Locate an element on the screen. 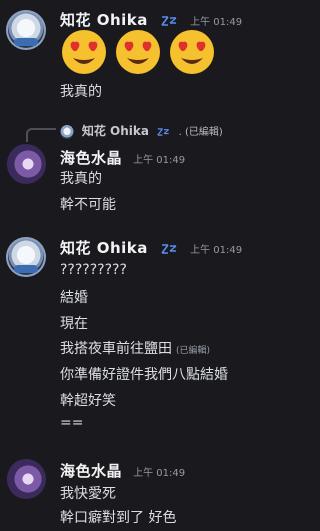 The image size is (320, 531). message-text: 幹超好笑 is located at coordinates (88, 401).